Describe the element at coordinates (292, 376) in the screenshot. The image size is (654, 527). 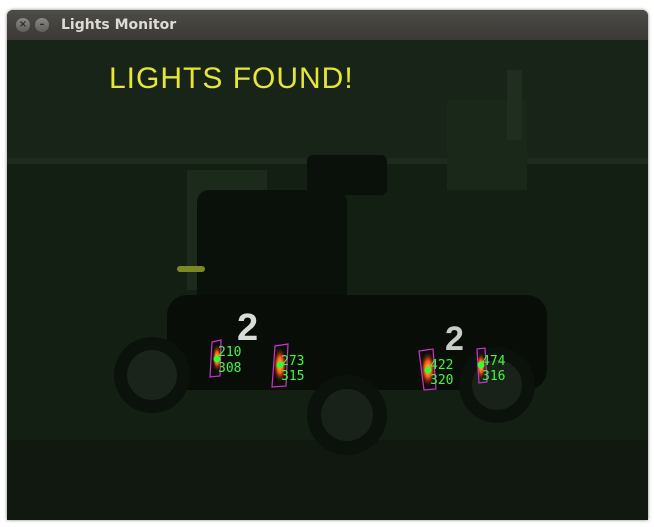
I see `detection-label-y: 315` at that location.